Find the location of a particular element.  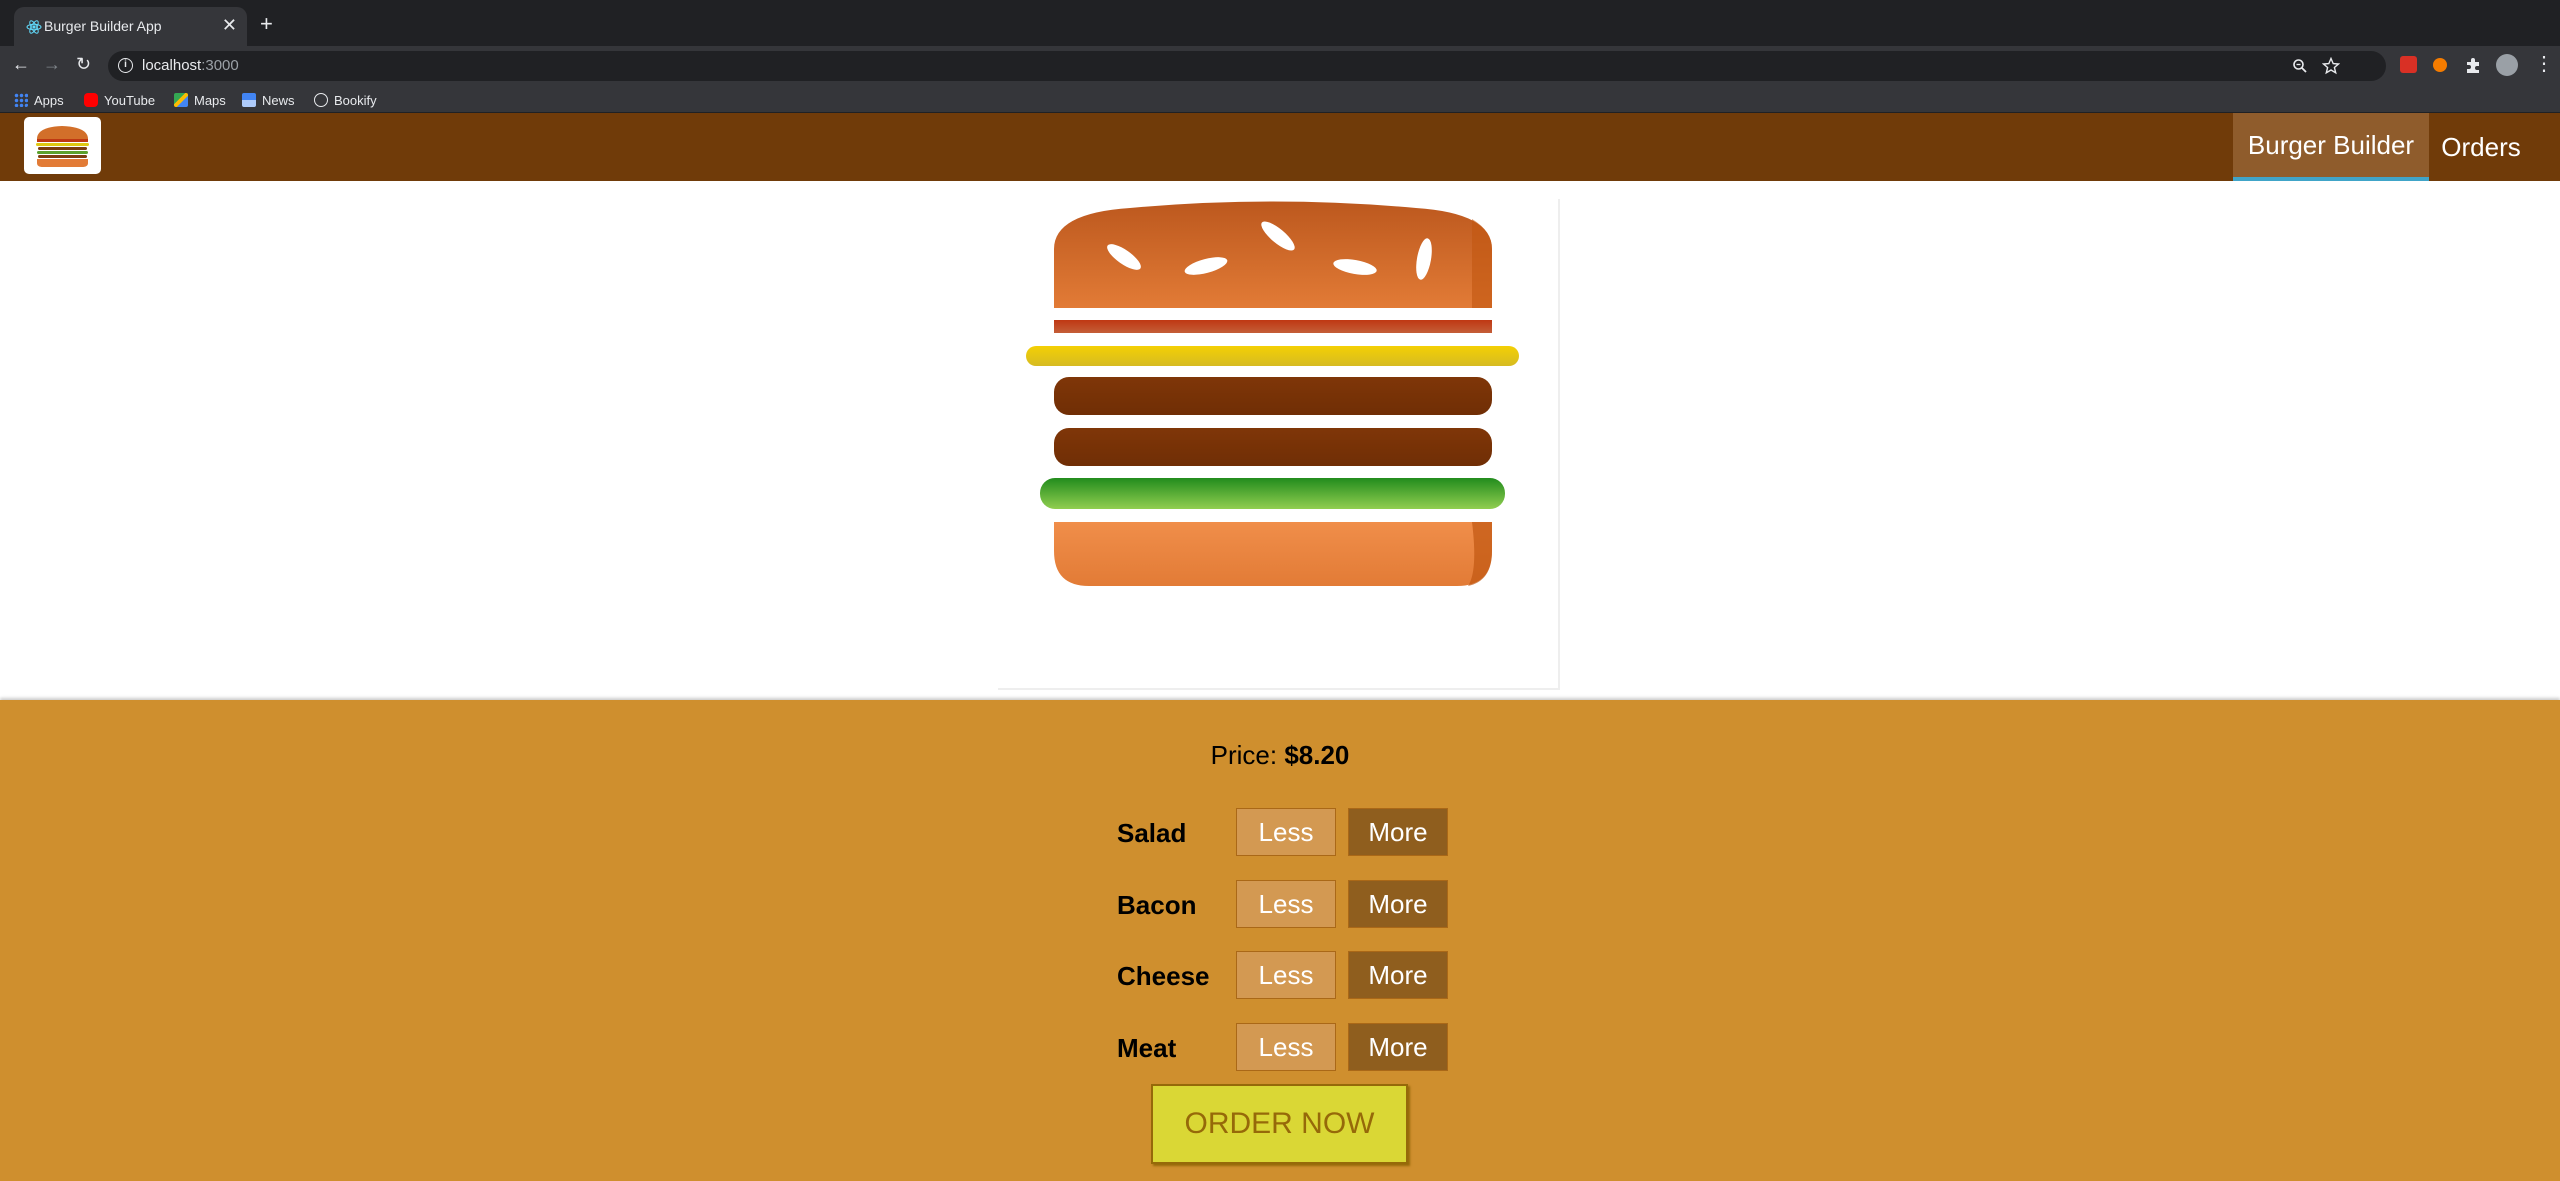

build-control-meat: Meat Less More is located at coordinates (1287, 1047).